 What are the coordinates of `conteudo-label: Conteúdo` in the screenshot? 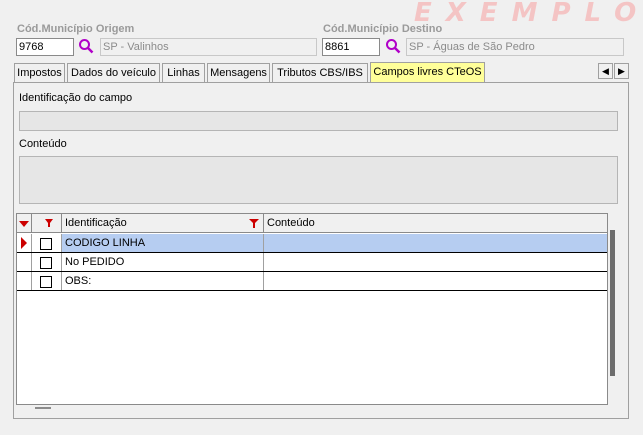 It's located at (43, 144).